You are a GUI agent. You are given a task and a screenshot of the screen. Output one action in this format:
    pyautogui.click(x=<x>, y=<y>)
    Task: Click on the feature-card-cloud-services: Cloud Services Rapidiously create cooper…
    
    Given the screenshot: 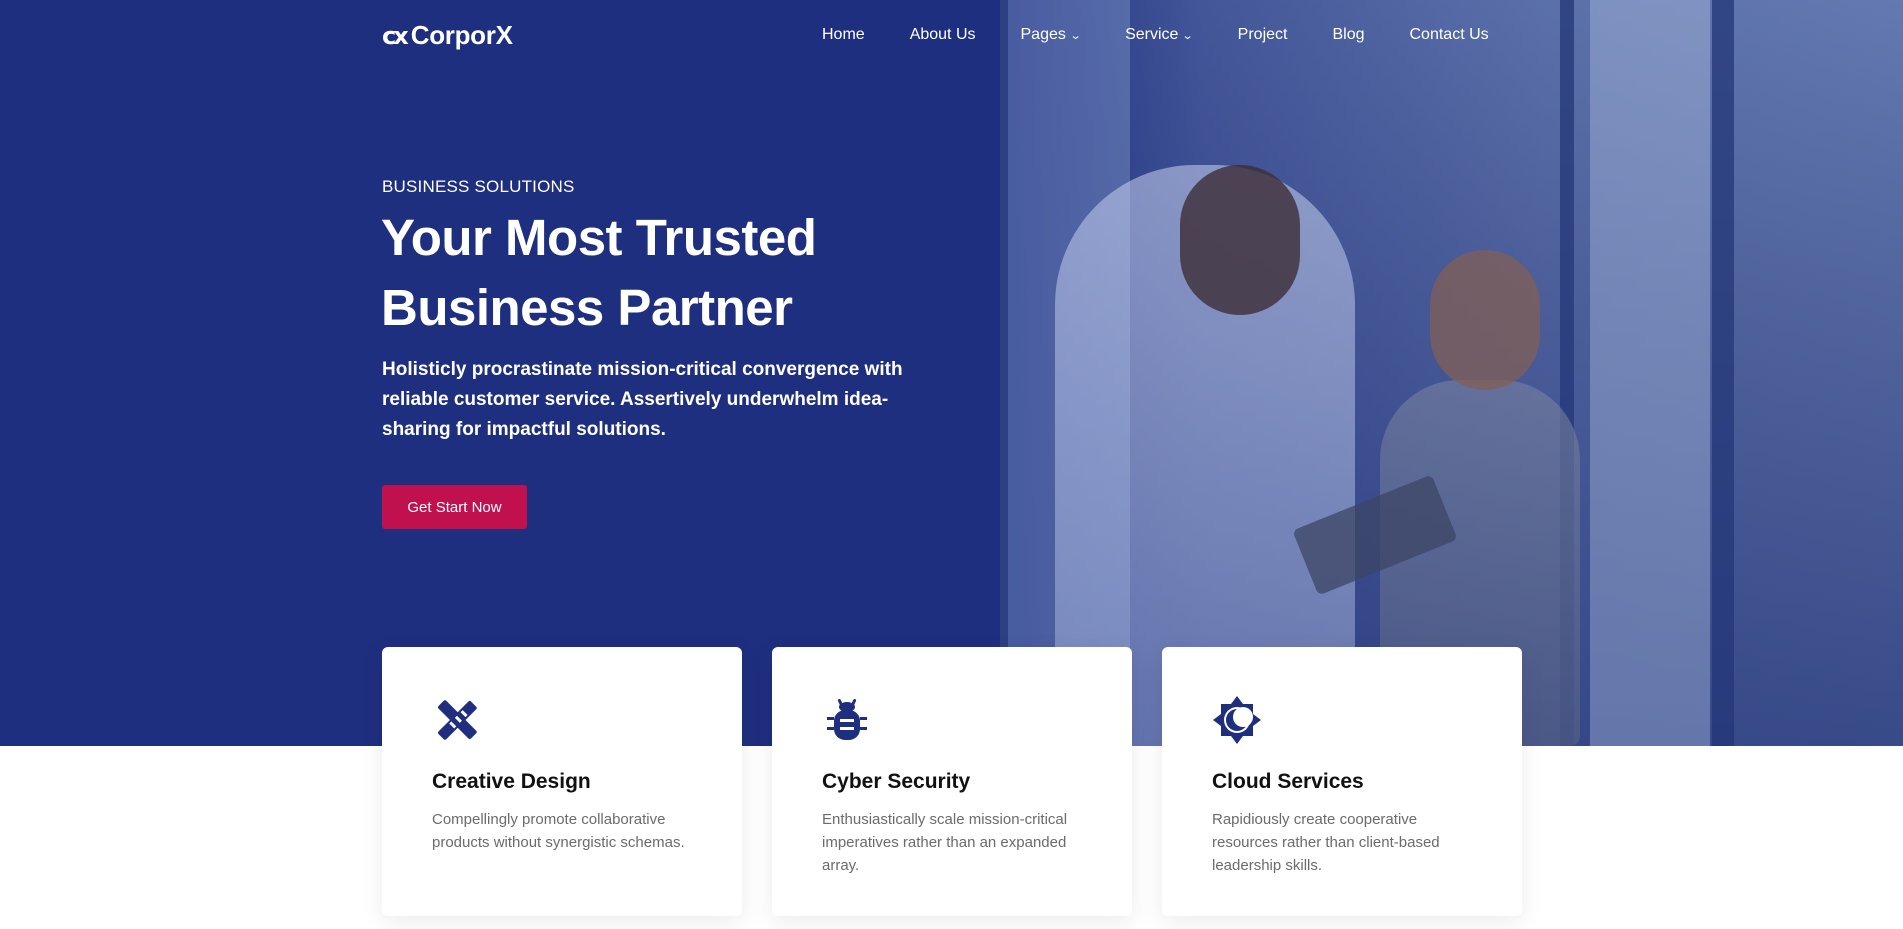 What is the action you would take?
    pyautogui.click(x=1342, y=781)
    